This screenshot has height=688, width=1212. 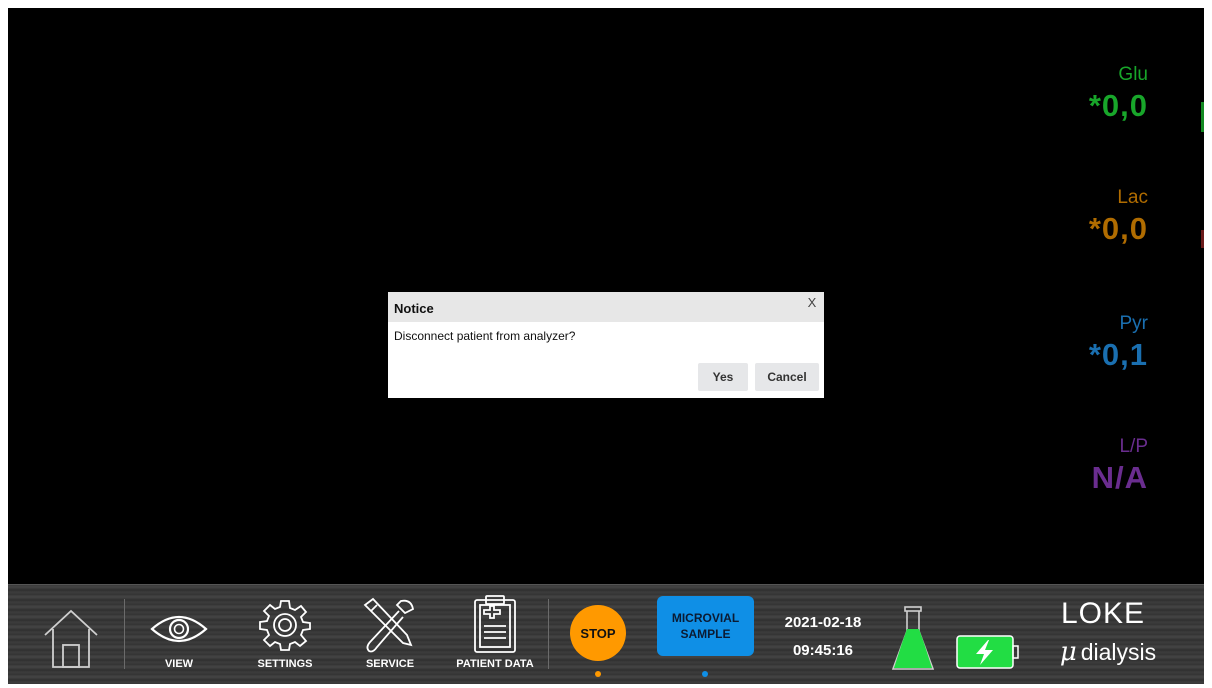 I want to click on metric-lp-label: L/P, so click(x=1133, y=446).